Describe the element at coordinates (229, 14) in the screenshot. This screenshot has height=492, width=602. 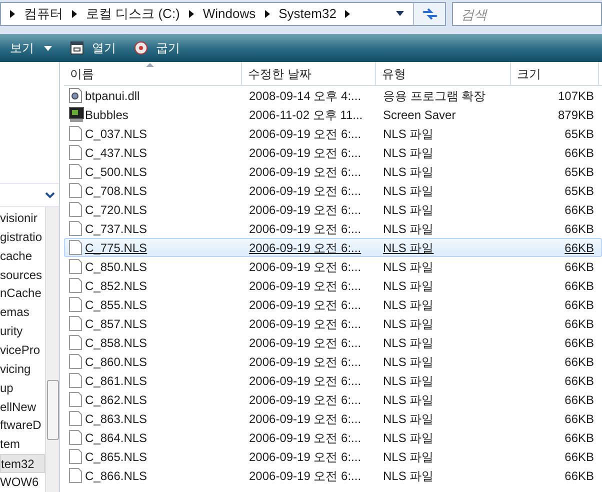
I see `breadcrumb: Windows` at that location.